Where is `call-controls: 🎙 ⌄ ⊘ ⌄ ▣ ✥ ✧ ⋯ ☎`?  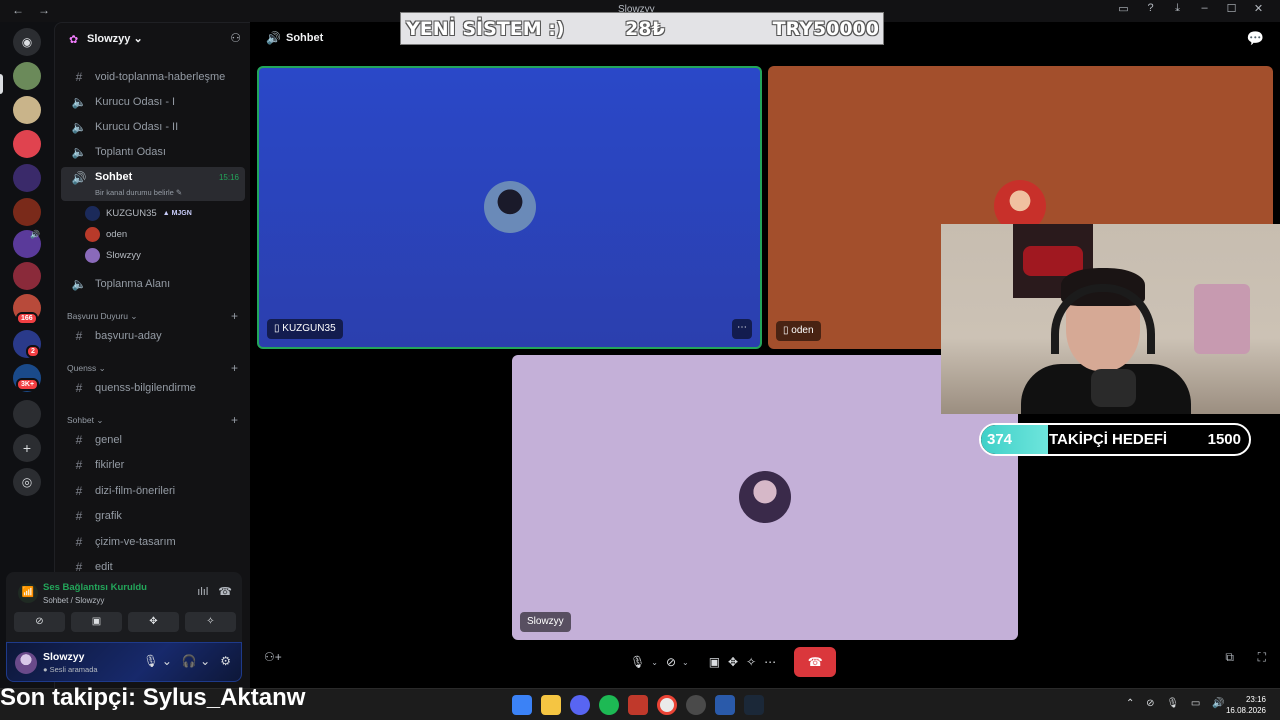 call-controls: 🎙 ⌄ ⊘ ⌄ ▣ ✥ ✧ ⋯ ☎ is located at coordinates (733, 662).